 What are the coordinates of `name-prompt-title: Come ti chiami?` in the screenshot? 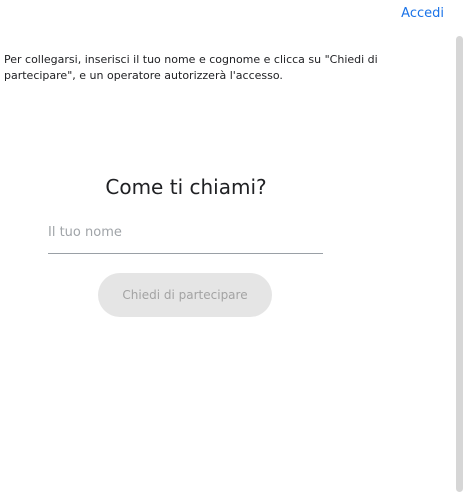 It's located at (186, 187).